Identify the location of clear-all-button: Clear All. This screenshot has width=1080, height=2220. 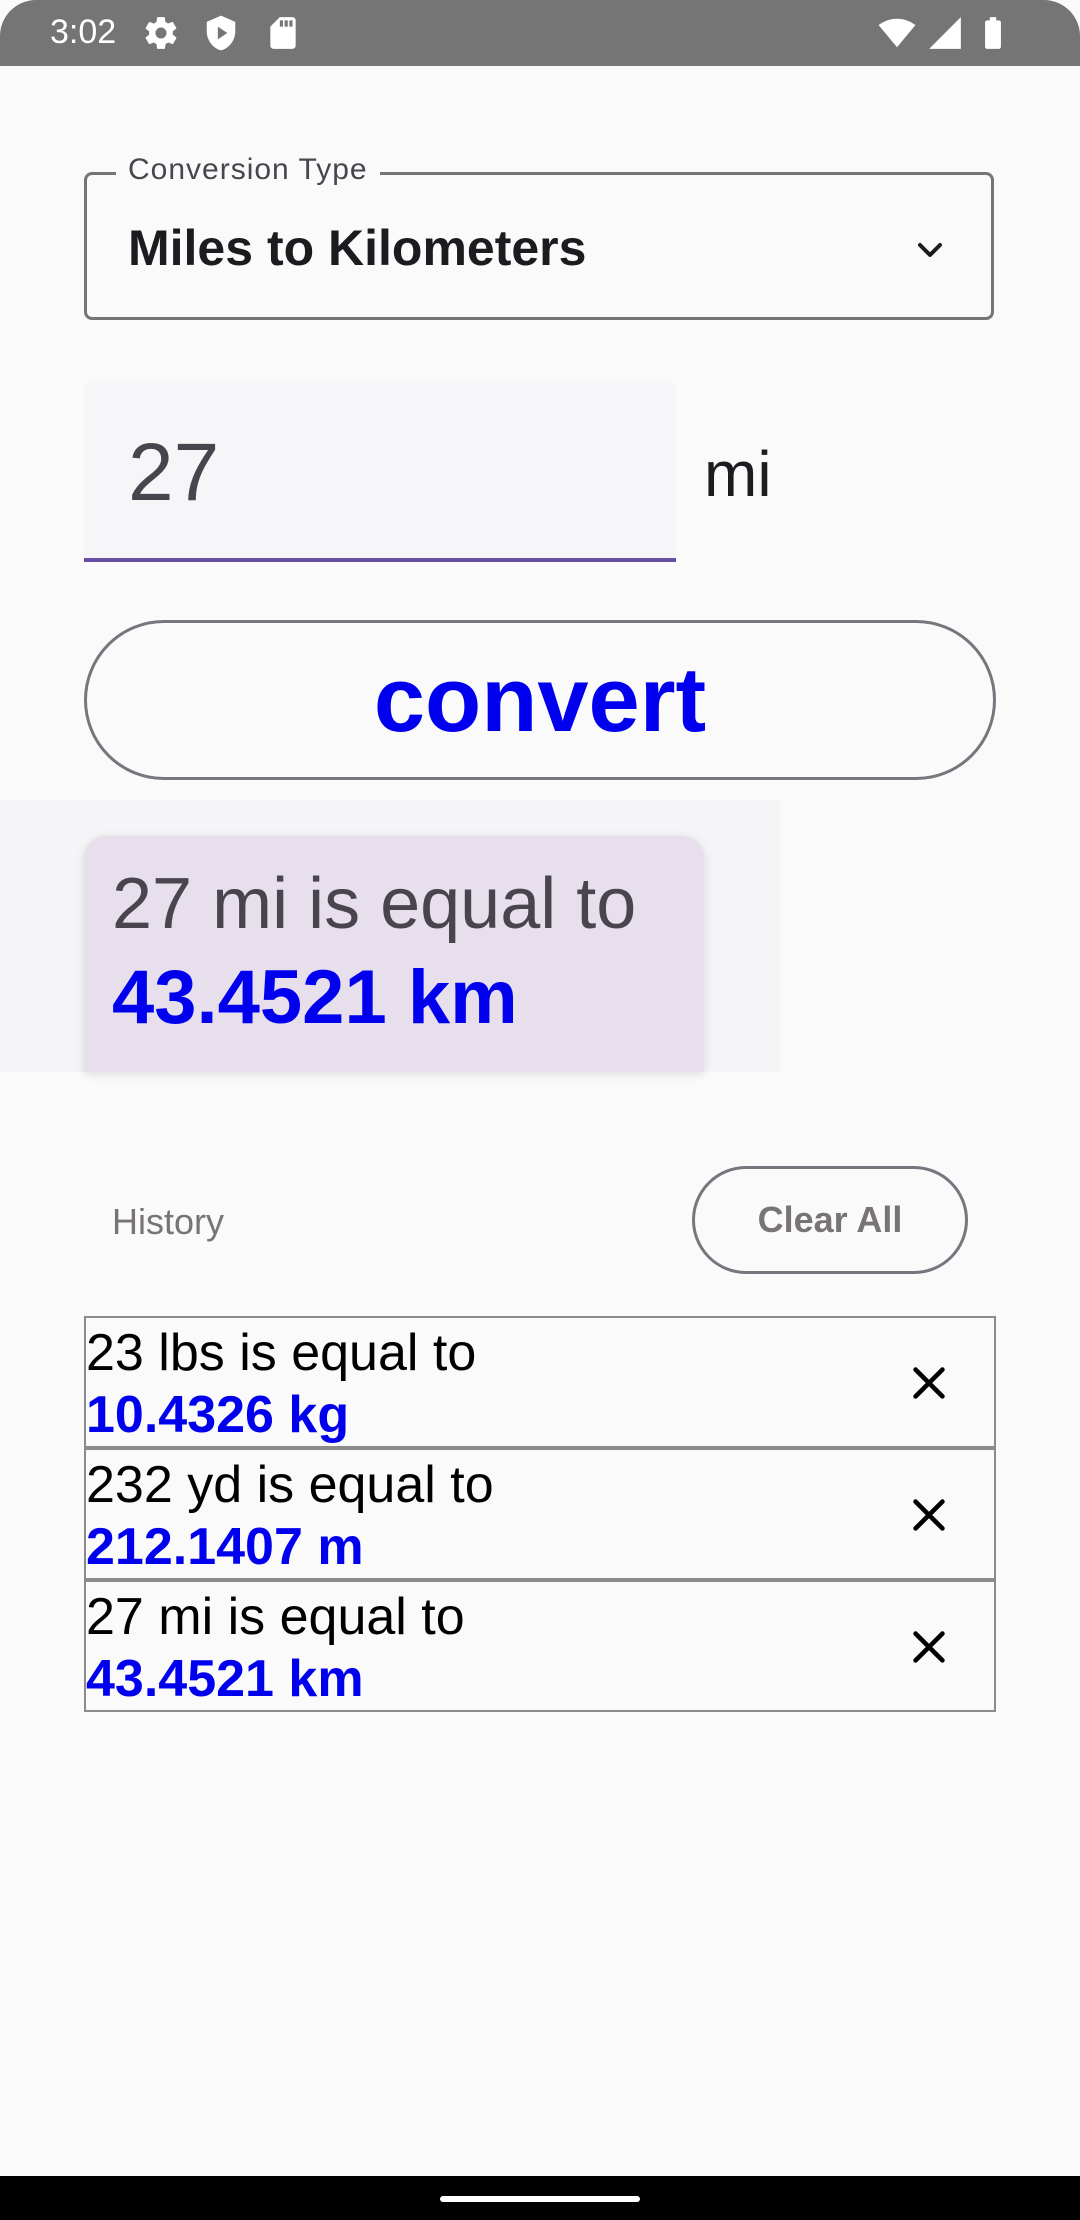
(830, 1220).